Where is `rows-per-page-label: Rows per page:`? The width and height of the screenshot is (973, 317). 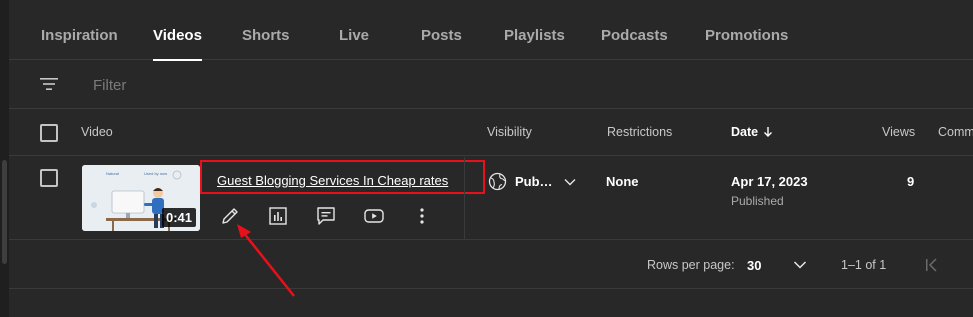
rows-per-page-label: Rows per page: is located at coordinates (691, 265).